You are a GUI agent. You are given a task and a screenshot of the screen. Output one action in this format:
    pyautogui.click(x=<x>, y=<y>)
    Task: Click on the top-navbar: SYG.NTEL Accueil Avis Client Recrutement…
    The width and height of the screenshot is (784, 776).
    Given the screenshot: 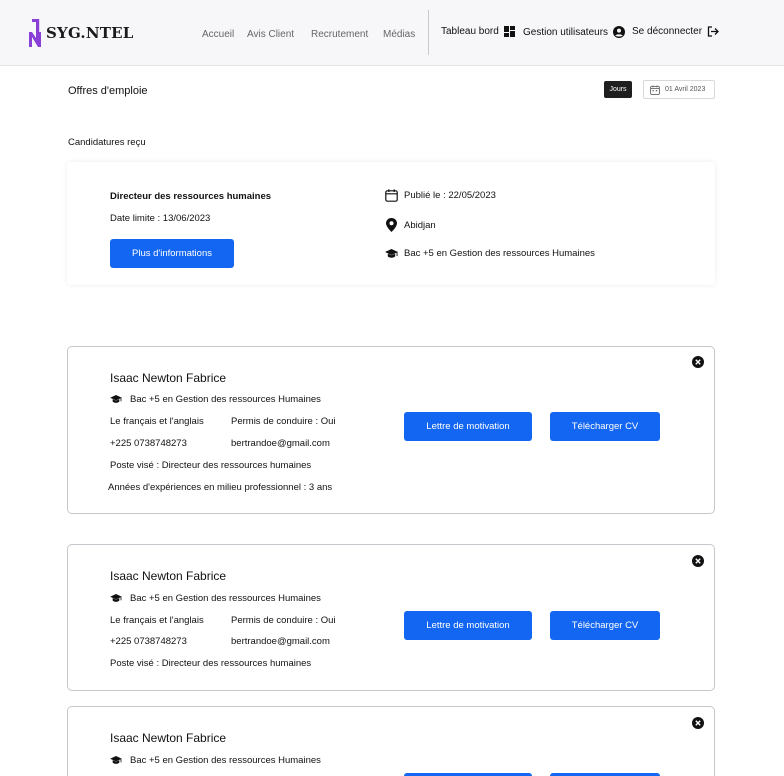 What is the action you would take?
    pyautogui.click(x=392, y=33)
    